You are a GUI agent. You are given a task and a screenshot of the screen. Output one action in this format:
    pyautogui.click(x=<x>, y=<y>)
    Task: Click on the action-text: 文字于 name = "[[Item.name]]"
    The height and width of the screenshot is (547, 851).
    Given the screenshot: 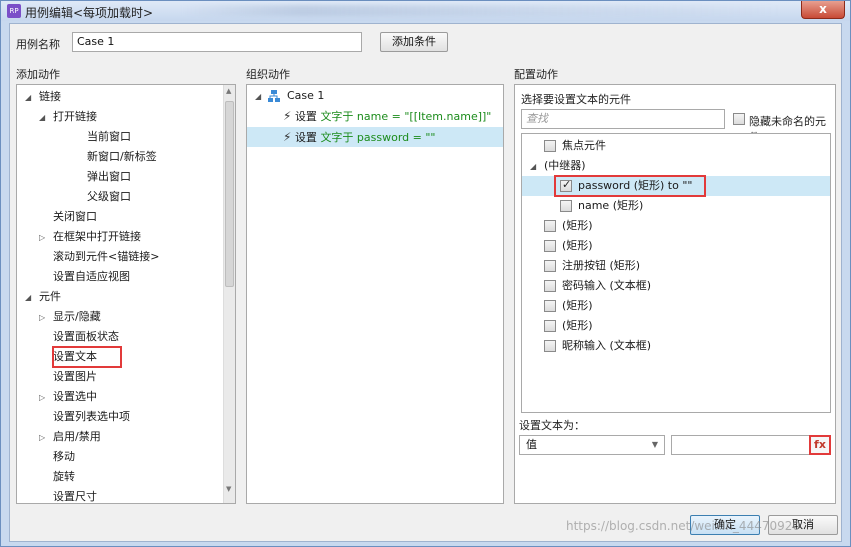 What is the action you would take?
    pyautogui.click(x=406, y=116)
    